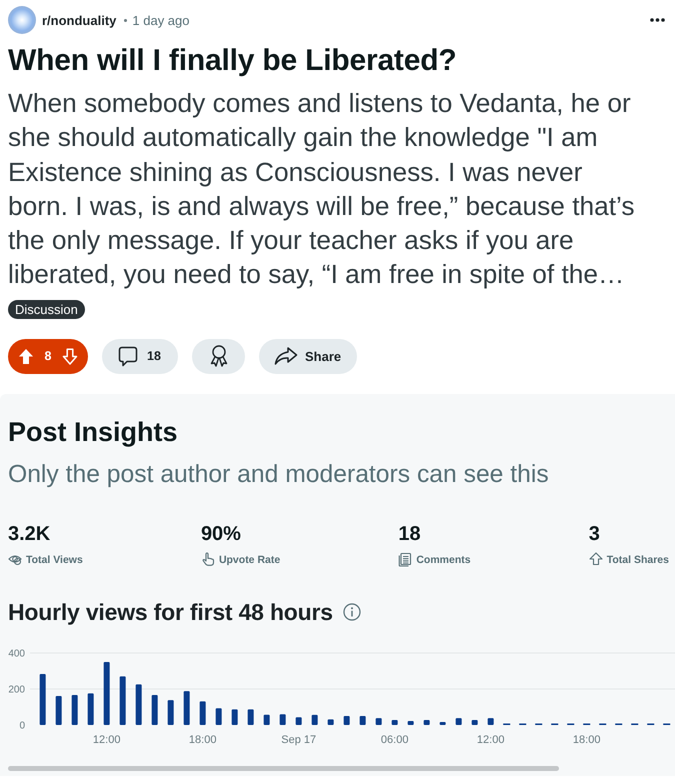  I want to click on post-time: 1 day ago, so click(161, 20).